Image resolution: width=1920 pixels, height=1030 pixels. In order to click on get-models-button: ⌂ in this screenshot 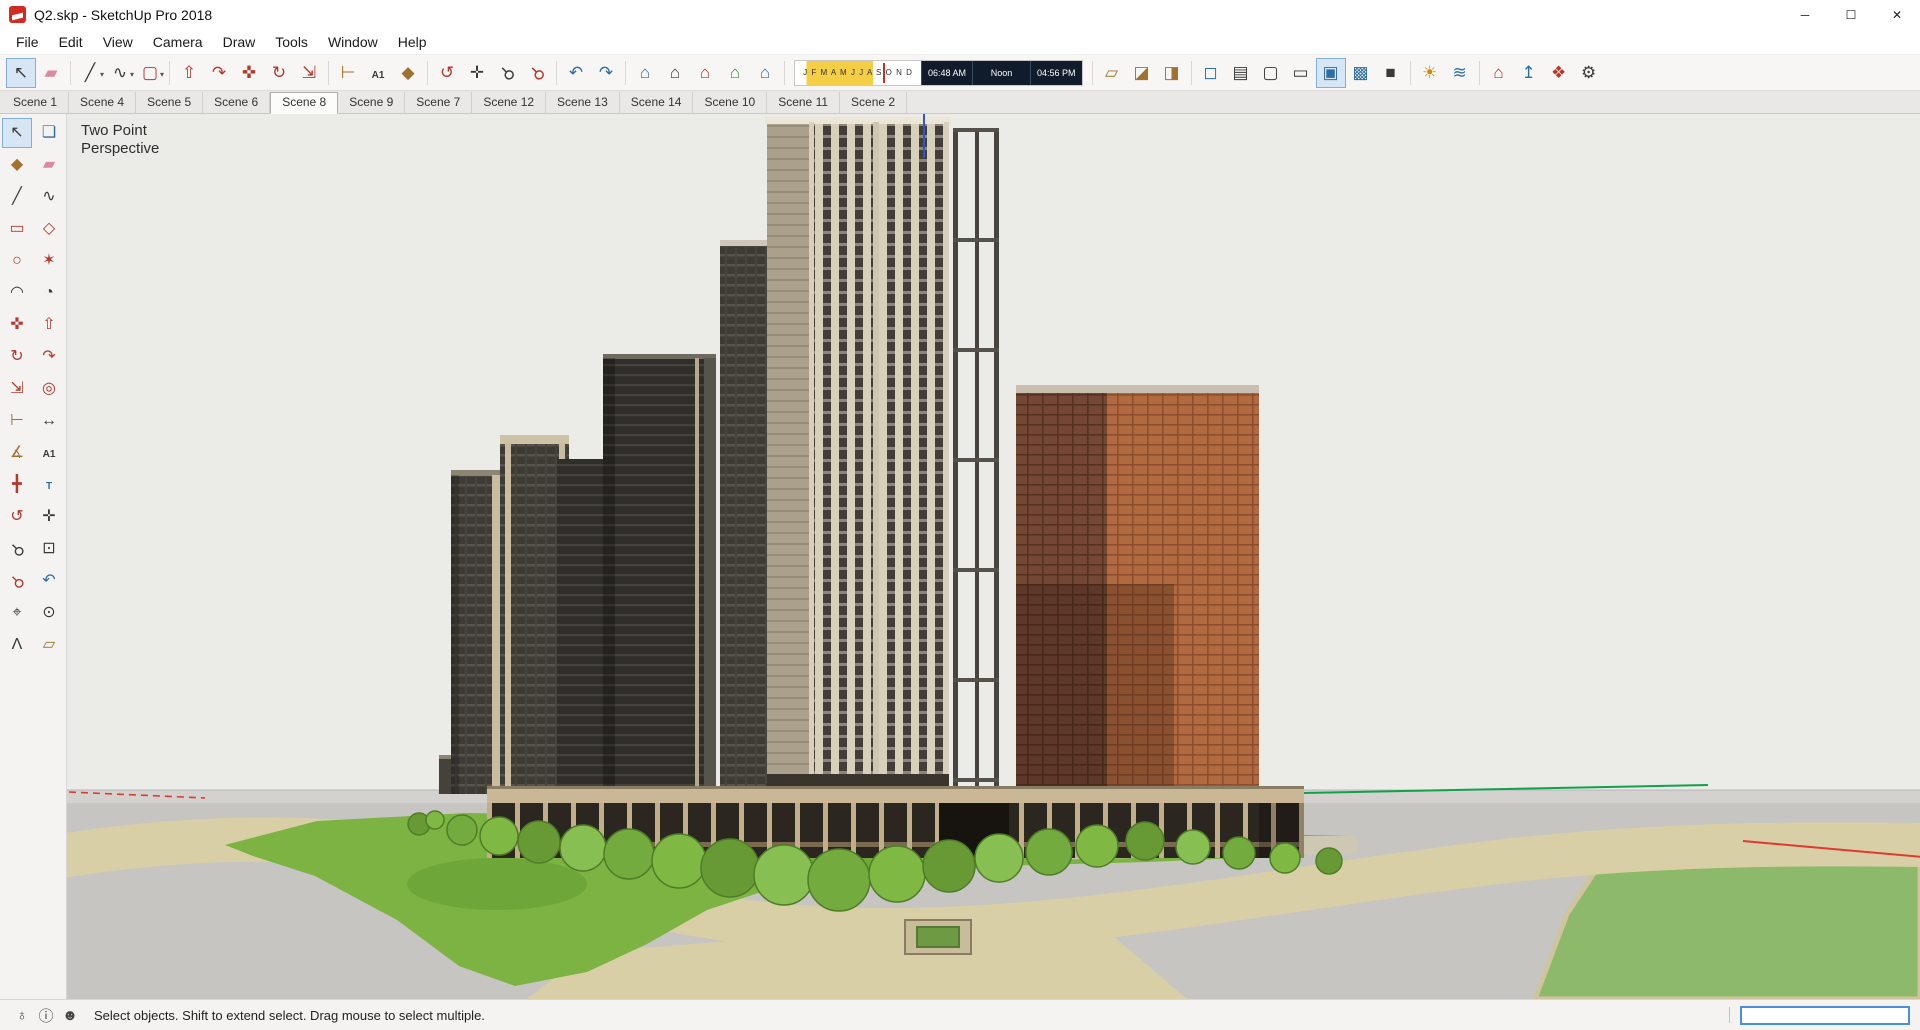, I will do `click(1499, 73)`.